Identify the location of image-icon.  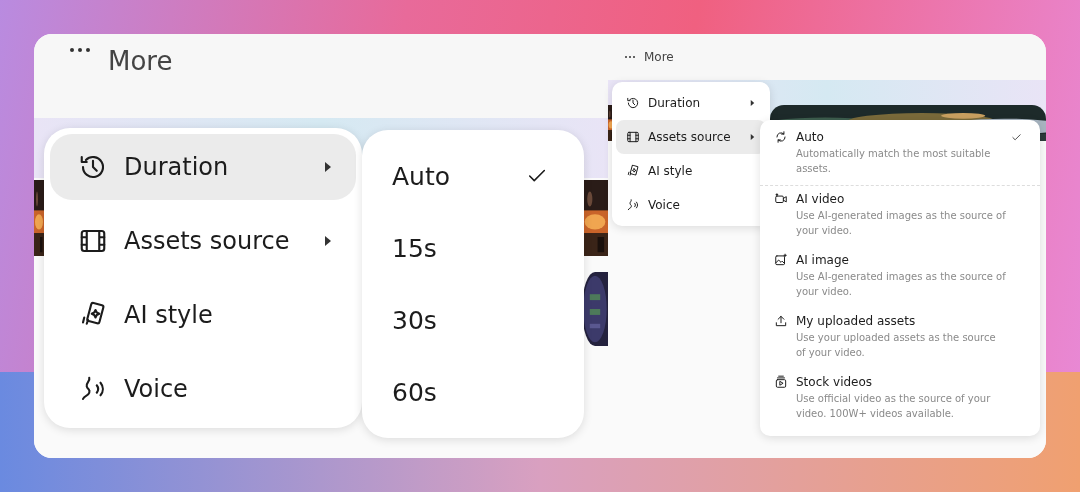
(781, 260).